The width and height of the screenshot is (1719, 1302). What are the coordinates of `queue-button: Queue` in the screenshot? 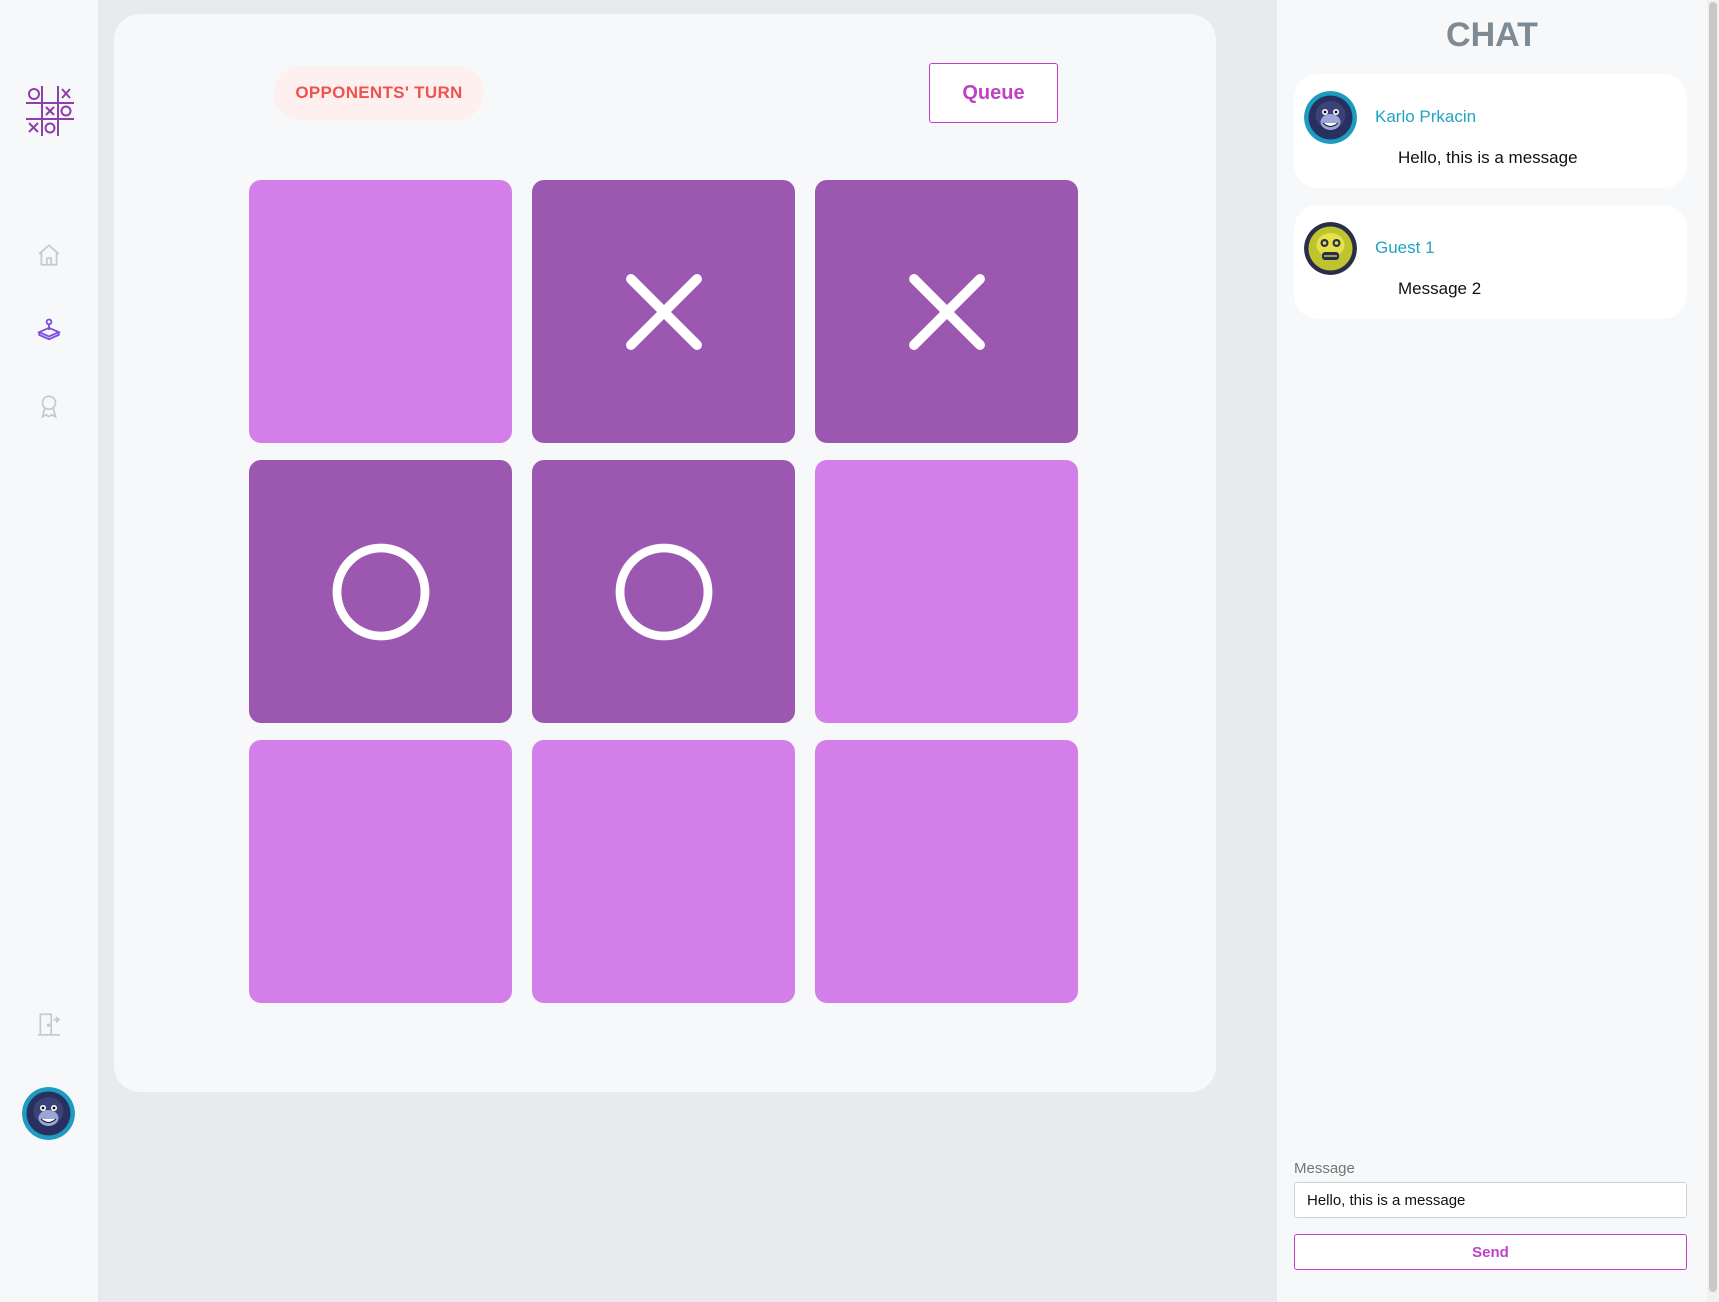 It's located at (993, 93).